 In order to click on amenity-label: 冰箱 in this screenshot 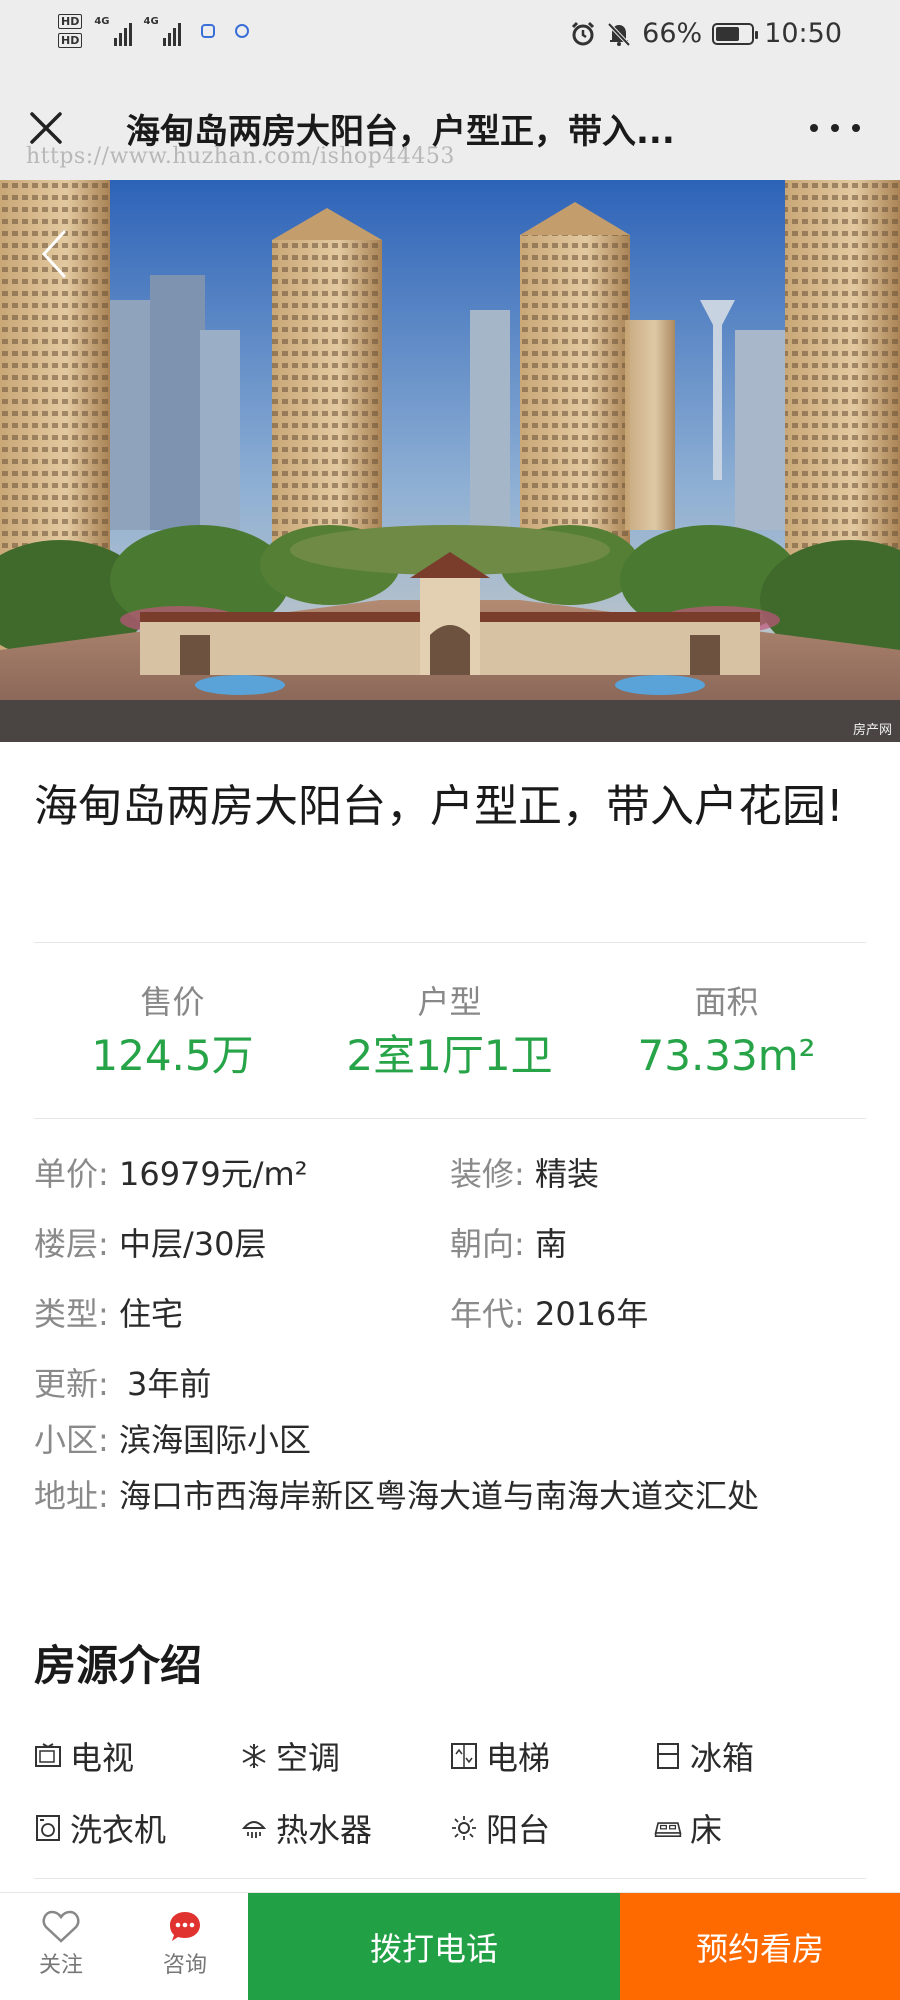, I will do `click(722, 1758)`.